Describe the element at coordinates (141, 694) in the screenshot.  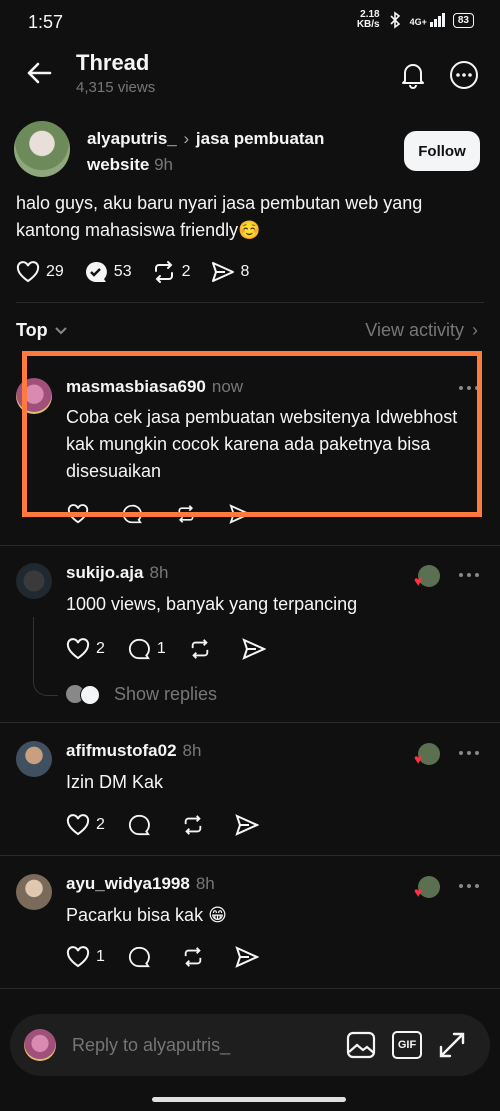
I see `show-replies-link: Show replies` at that location.